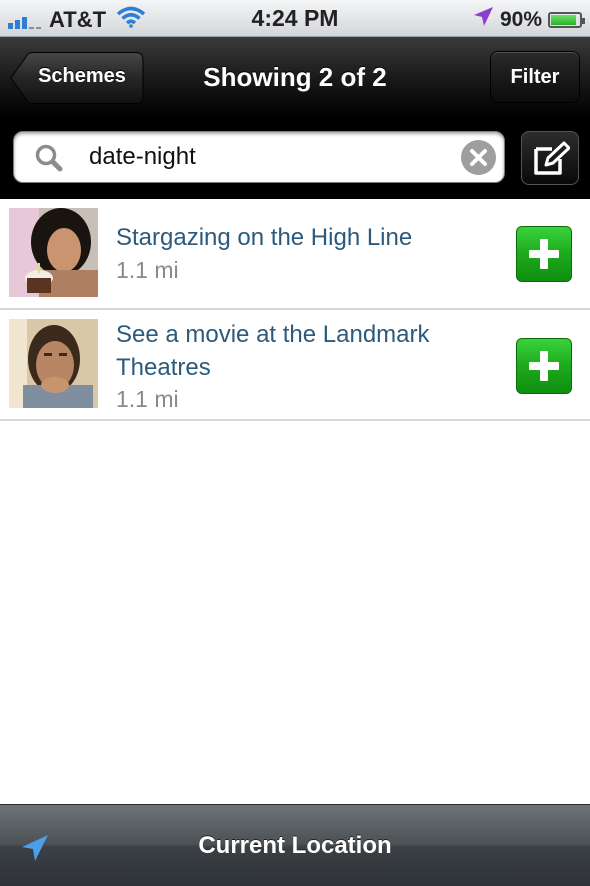 The image size is (590, 886). Describe the element at coordinates (566, 20) in the screenshot. I see `battery-icon` at that location.